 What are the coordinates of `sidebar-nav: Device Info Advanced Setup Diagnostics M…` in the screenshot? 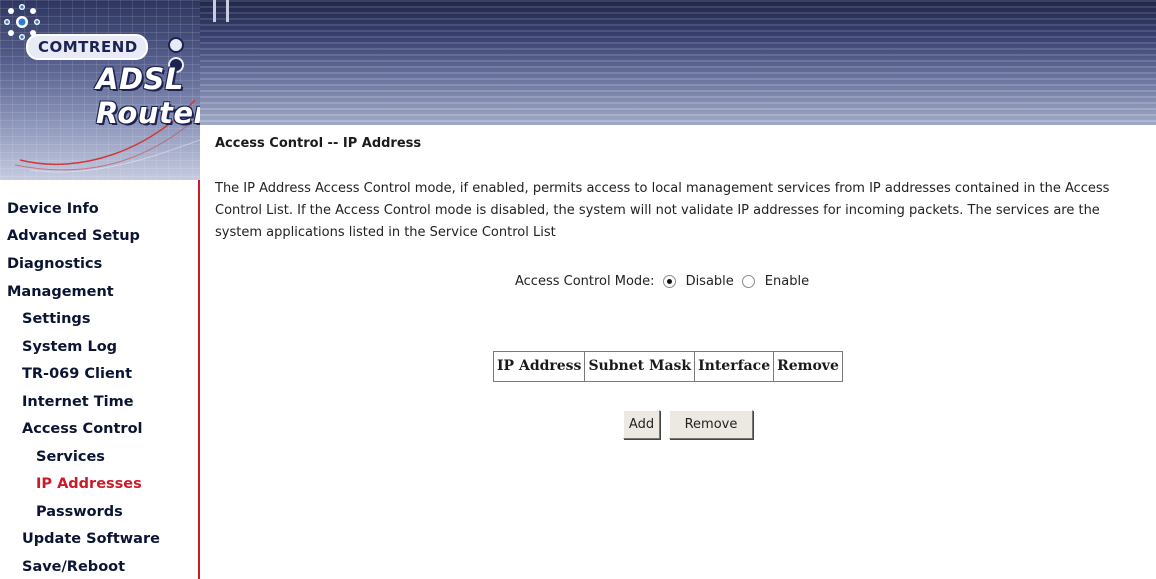 It's located at (100, 379).